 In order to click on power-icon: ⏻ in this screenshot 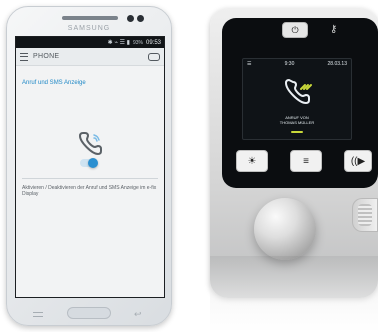, I will do `click(295, 29)`.